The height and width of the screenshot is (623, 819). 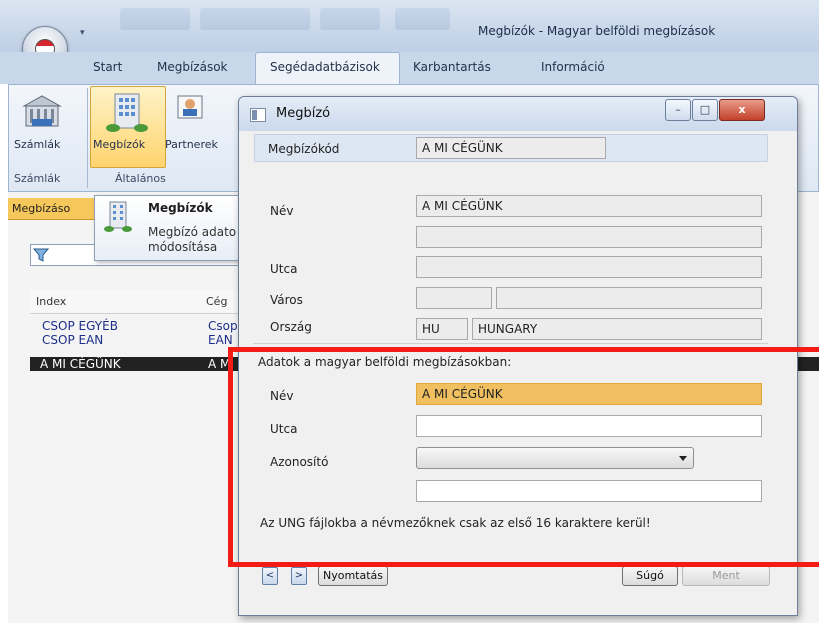 I want to click on country-label: Ország, so click(x=291, y=327).